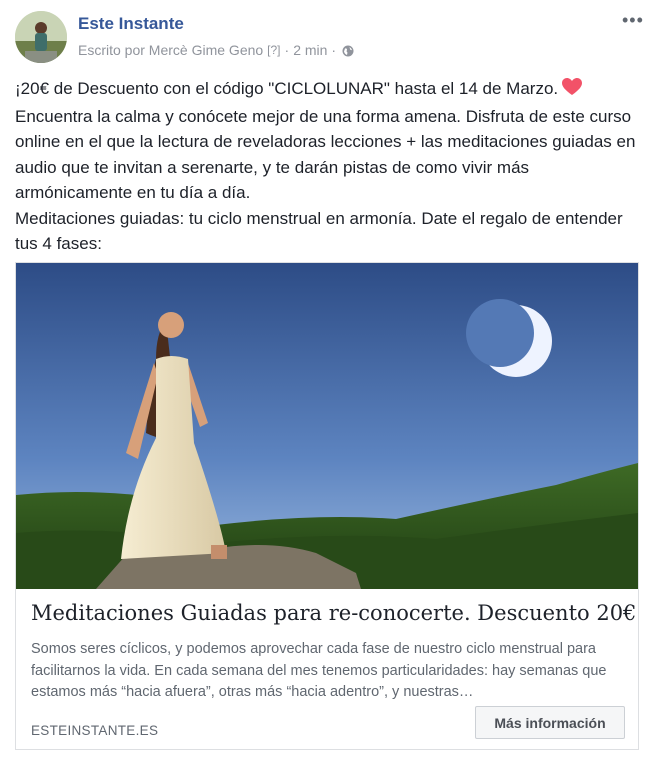  What do you see at coordinates (633, 20) in the screenshot?
I see `more-options-icon: •••` at bounding box center [633, 20].